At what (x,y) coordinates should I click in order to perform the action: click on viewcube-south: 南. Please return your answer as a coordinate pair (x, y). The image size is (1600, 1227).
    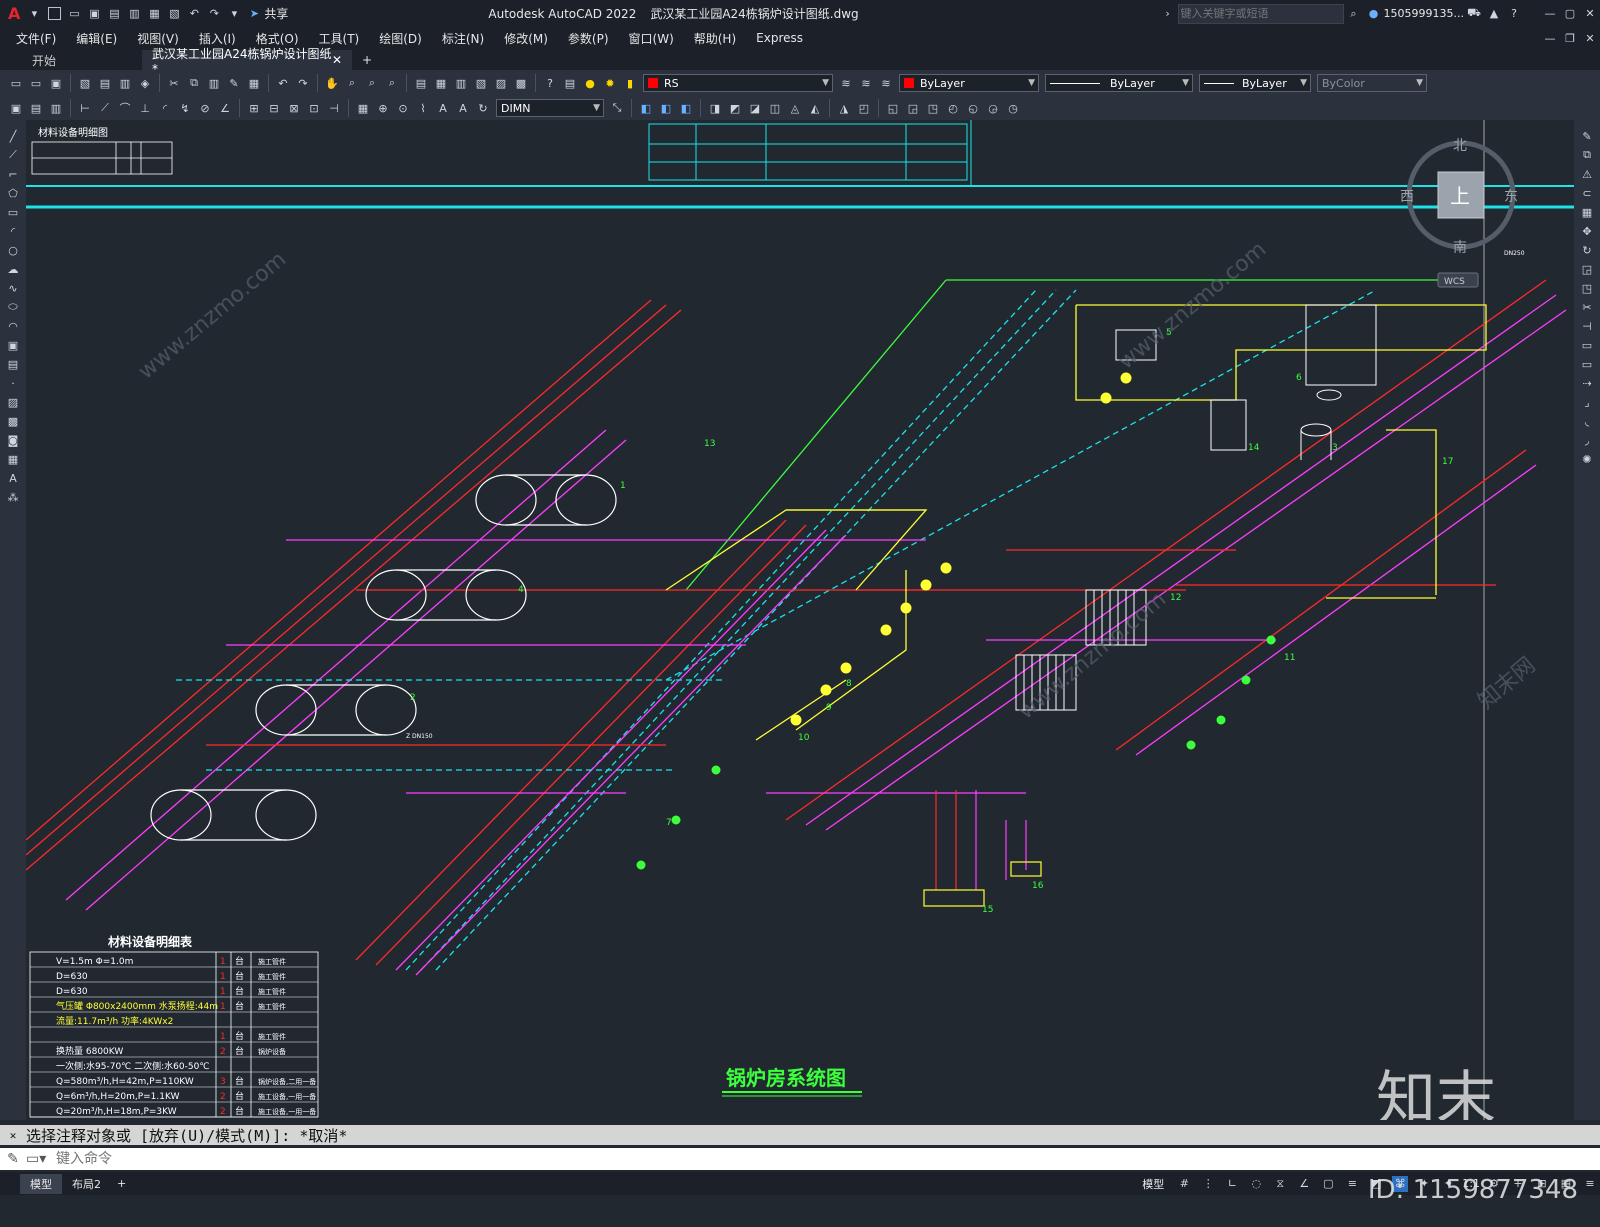
    Looking at the image, I should click on (1460, 248).